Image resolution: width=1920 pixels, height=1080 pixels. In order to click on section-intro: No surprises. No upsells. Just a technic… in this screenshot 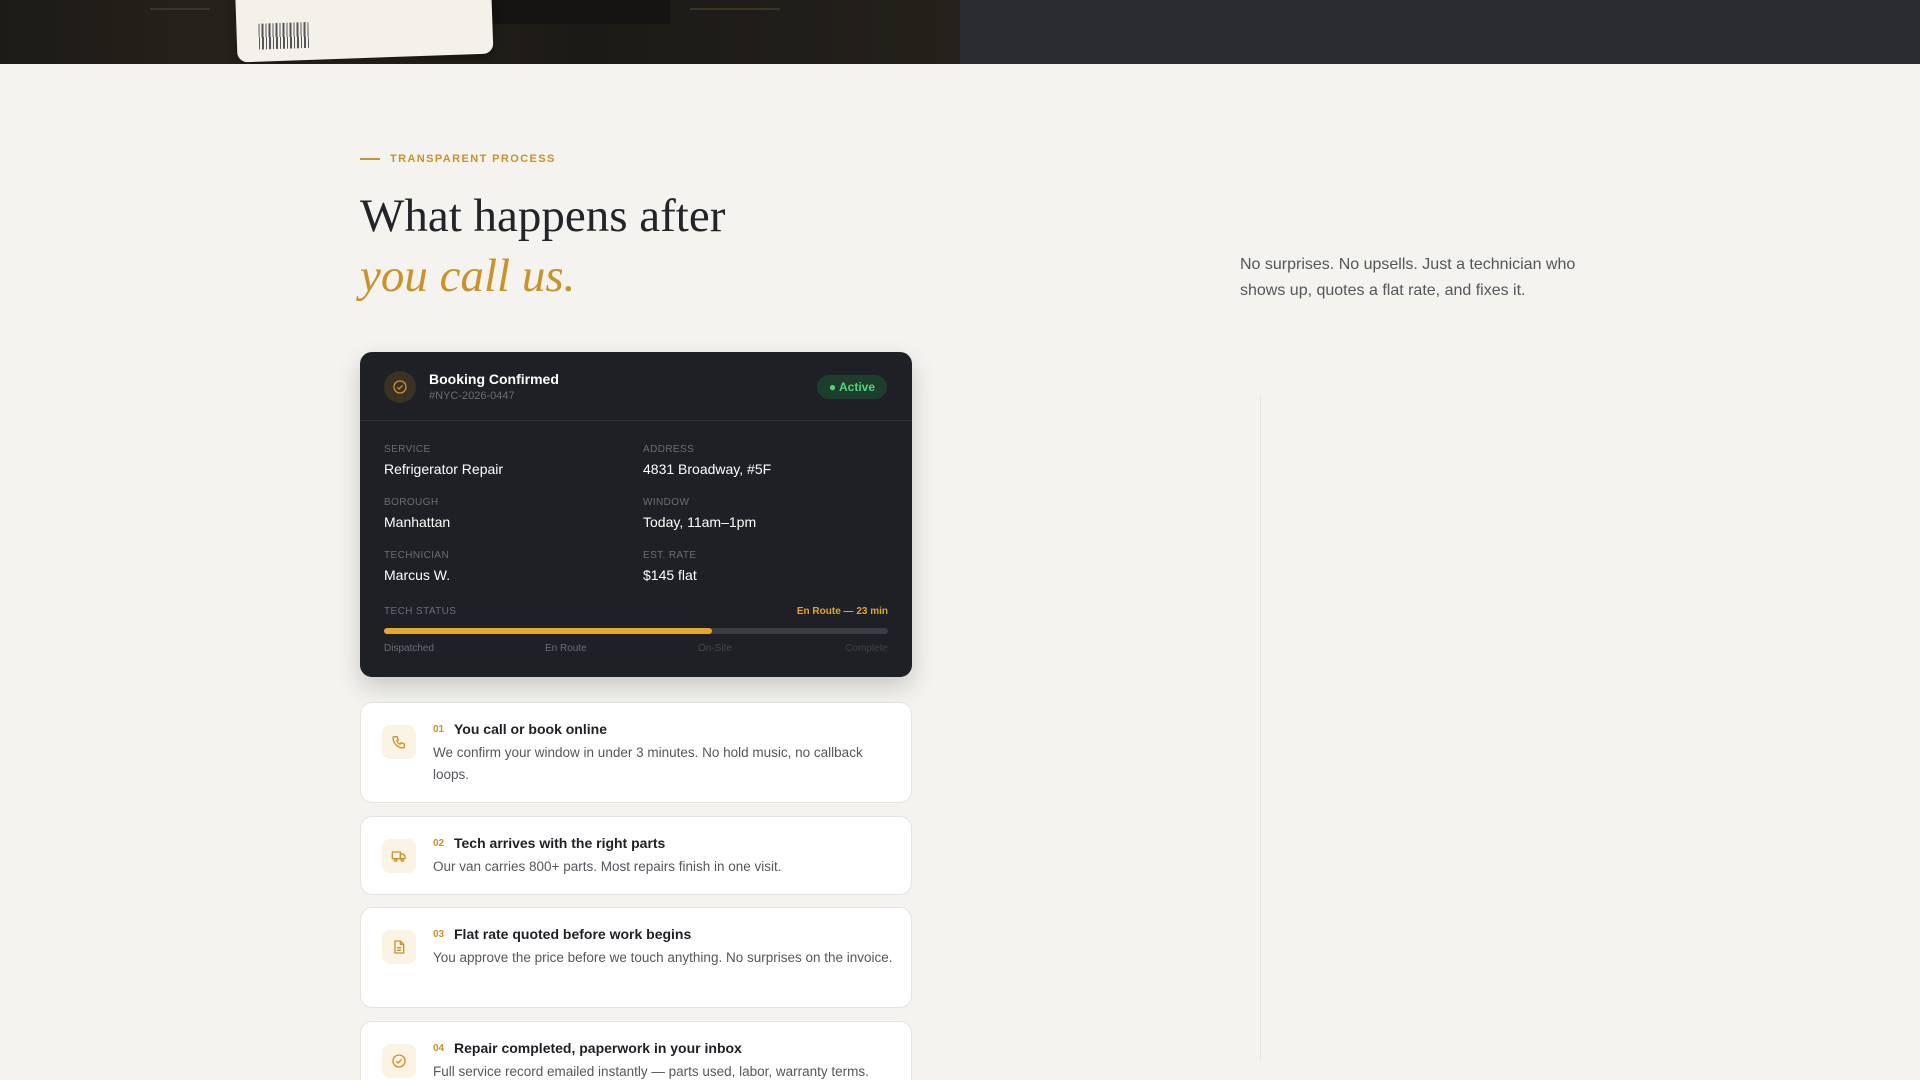, I will do `click(1408, 277)`.